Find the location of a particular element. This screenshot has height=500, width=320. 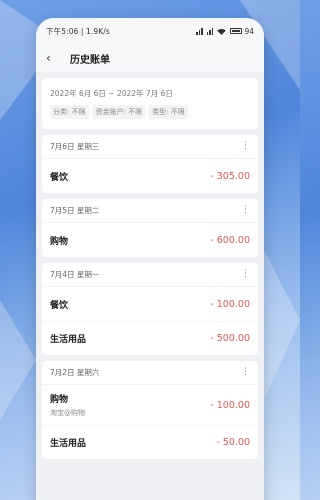

list-item: 生活用品 - 50.00 is located at coordinates (150, 442).